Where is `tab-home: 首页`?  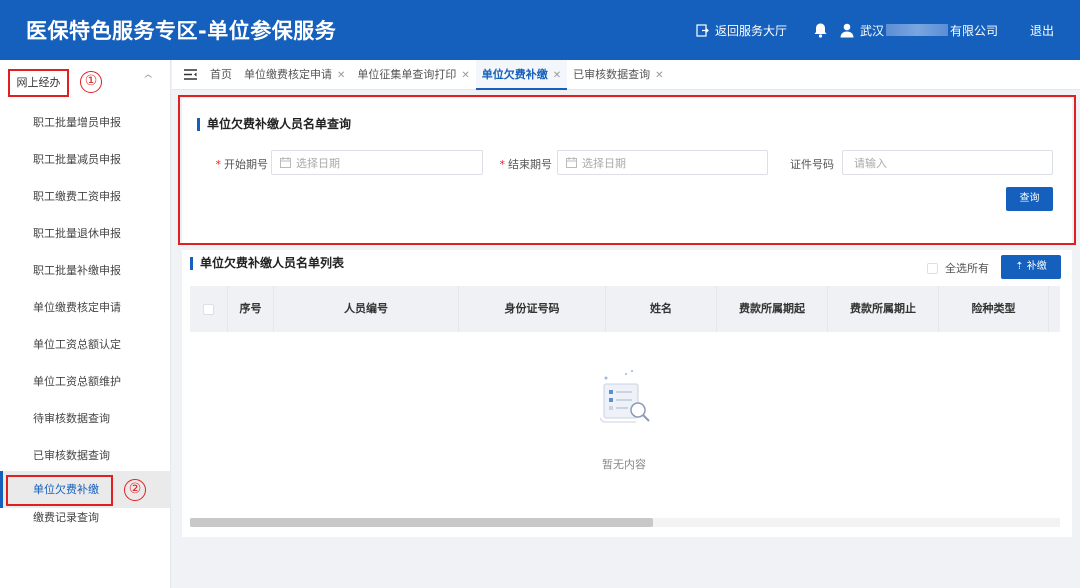 tab-home: 首页 is located at coordinates (221, 75).